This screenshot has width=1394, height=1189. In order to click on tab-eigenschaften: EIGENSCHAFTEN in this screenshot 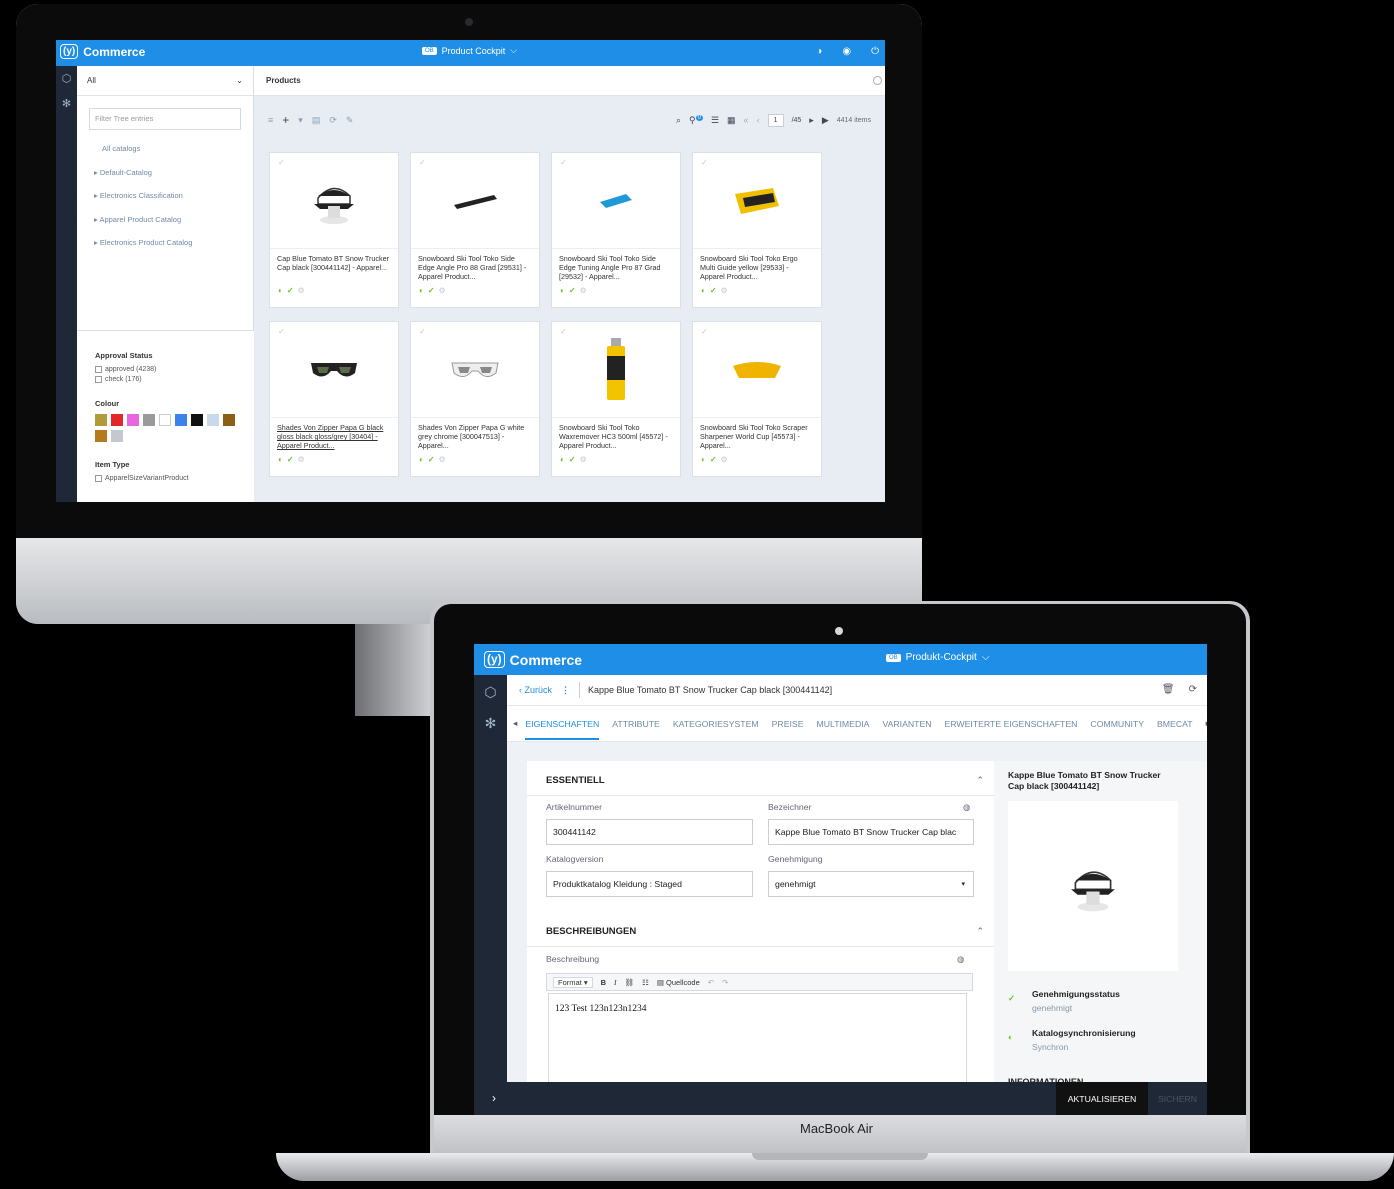, I will do `click(562, 729)`.